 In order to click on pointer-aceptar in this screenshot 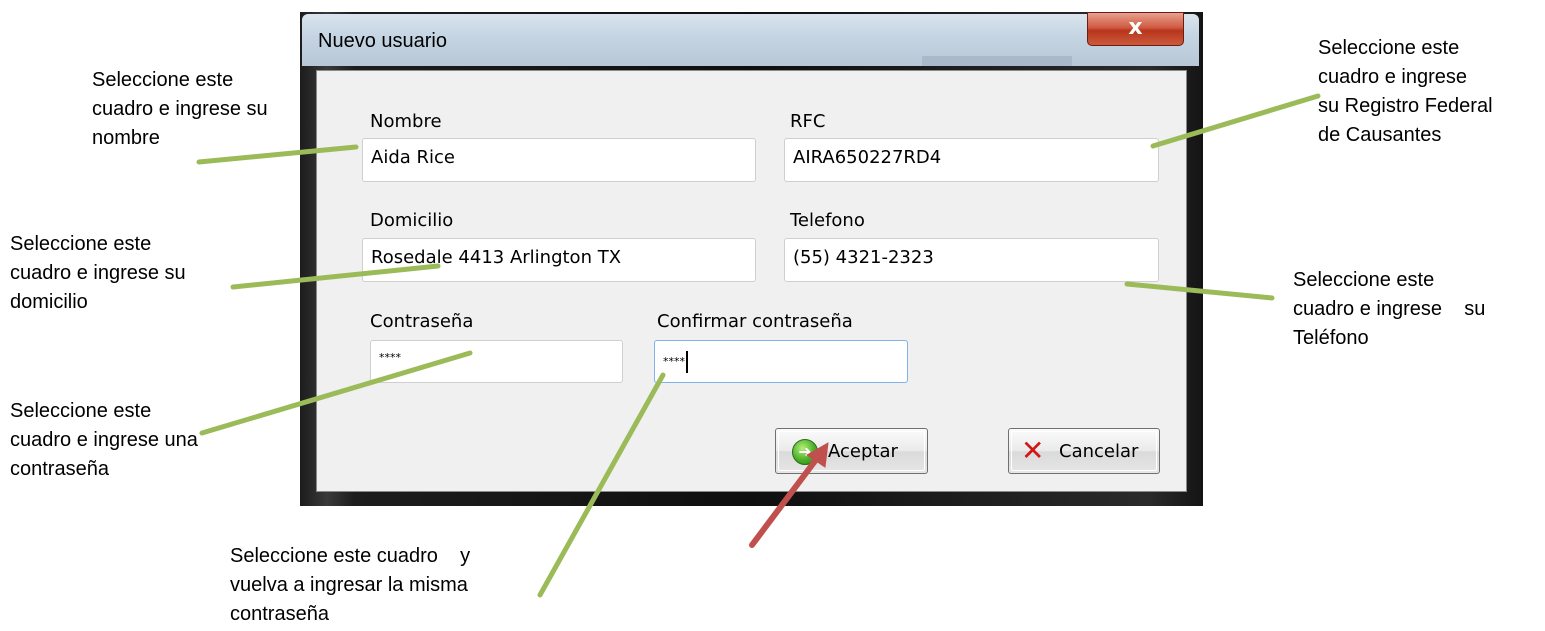, I will do `click(785, 501)`.